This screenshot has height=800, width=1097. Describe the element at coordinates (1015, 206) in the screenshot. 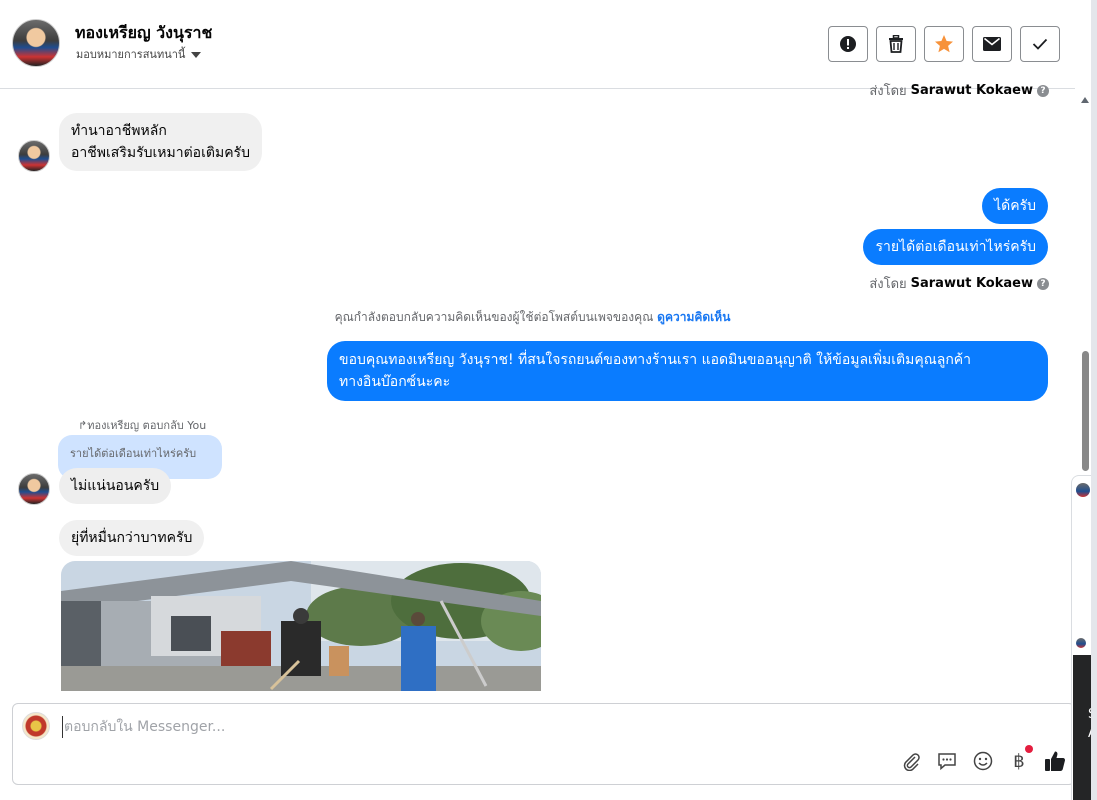

I see `outgoing-message: ได้ครับ` at that location.